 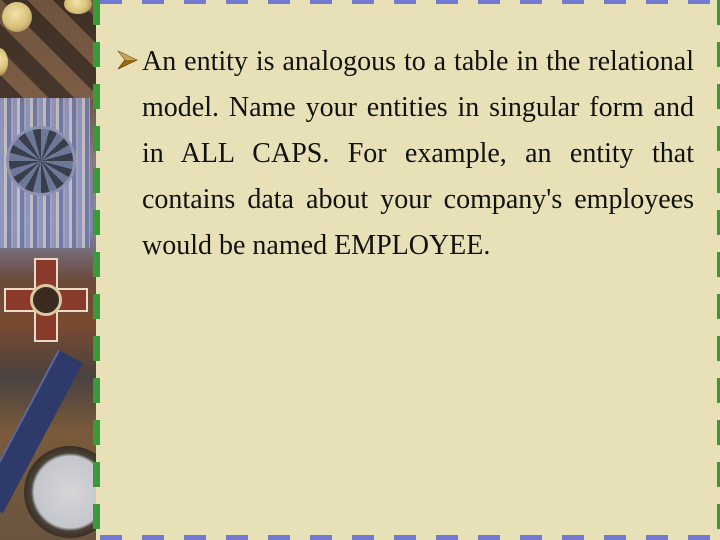 What do you see at coordinates (96, 270) in the screenshot?
I see `dashed-border-left` at bounding box center [96, 270].